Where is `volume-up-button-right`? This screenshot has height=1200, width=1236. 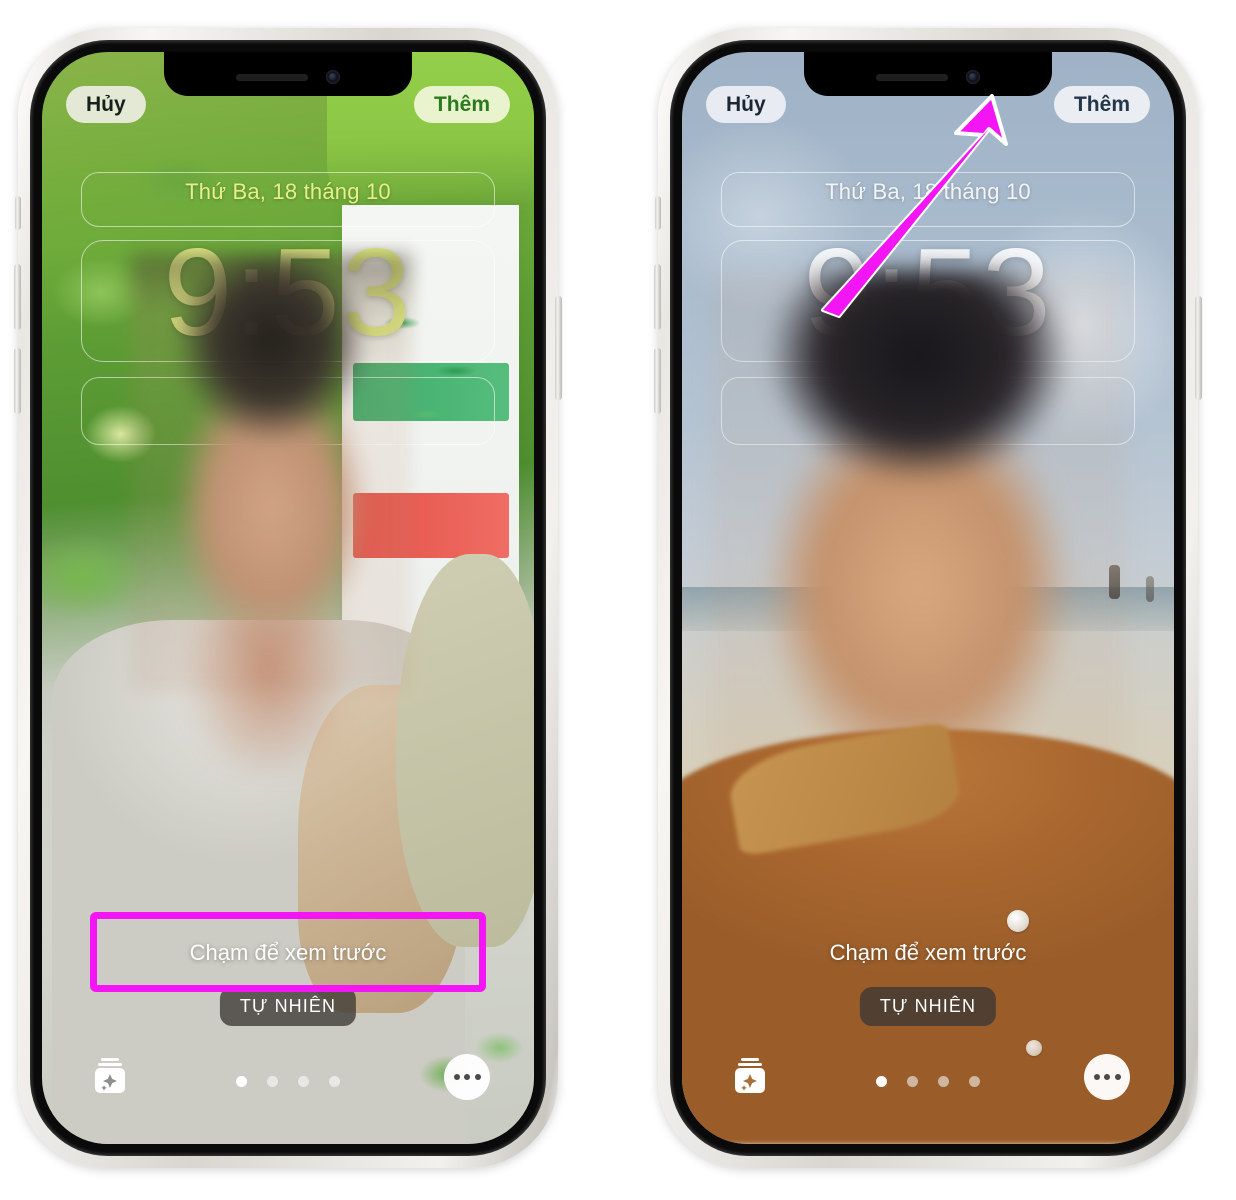 volume-up-button-right is located at coordinates (657, 297).